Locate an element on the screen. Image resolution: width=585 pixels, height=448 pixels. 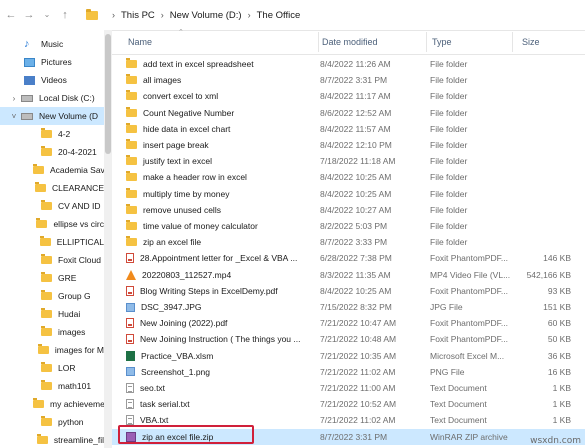
sidebar-item: Academia Sav is located at coordinates (52, 170).